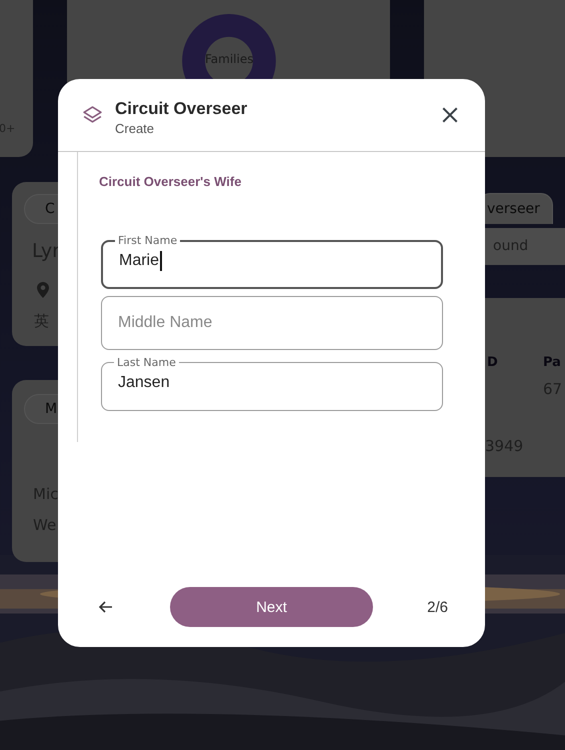 The image size is (565, 750). Describe the element at coordinates (437, 607) in the screenshot. I see `step-counter: 2/6` at that location.